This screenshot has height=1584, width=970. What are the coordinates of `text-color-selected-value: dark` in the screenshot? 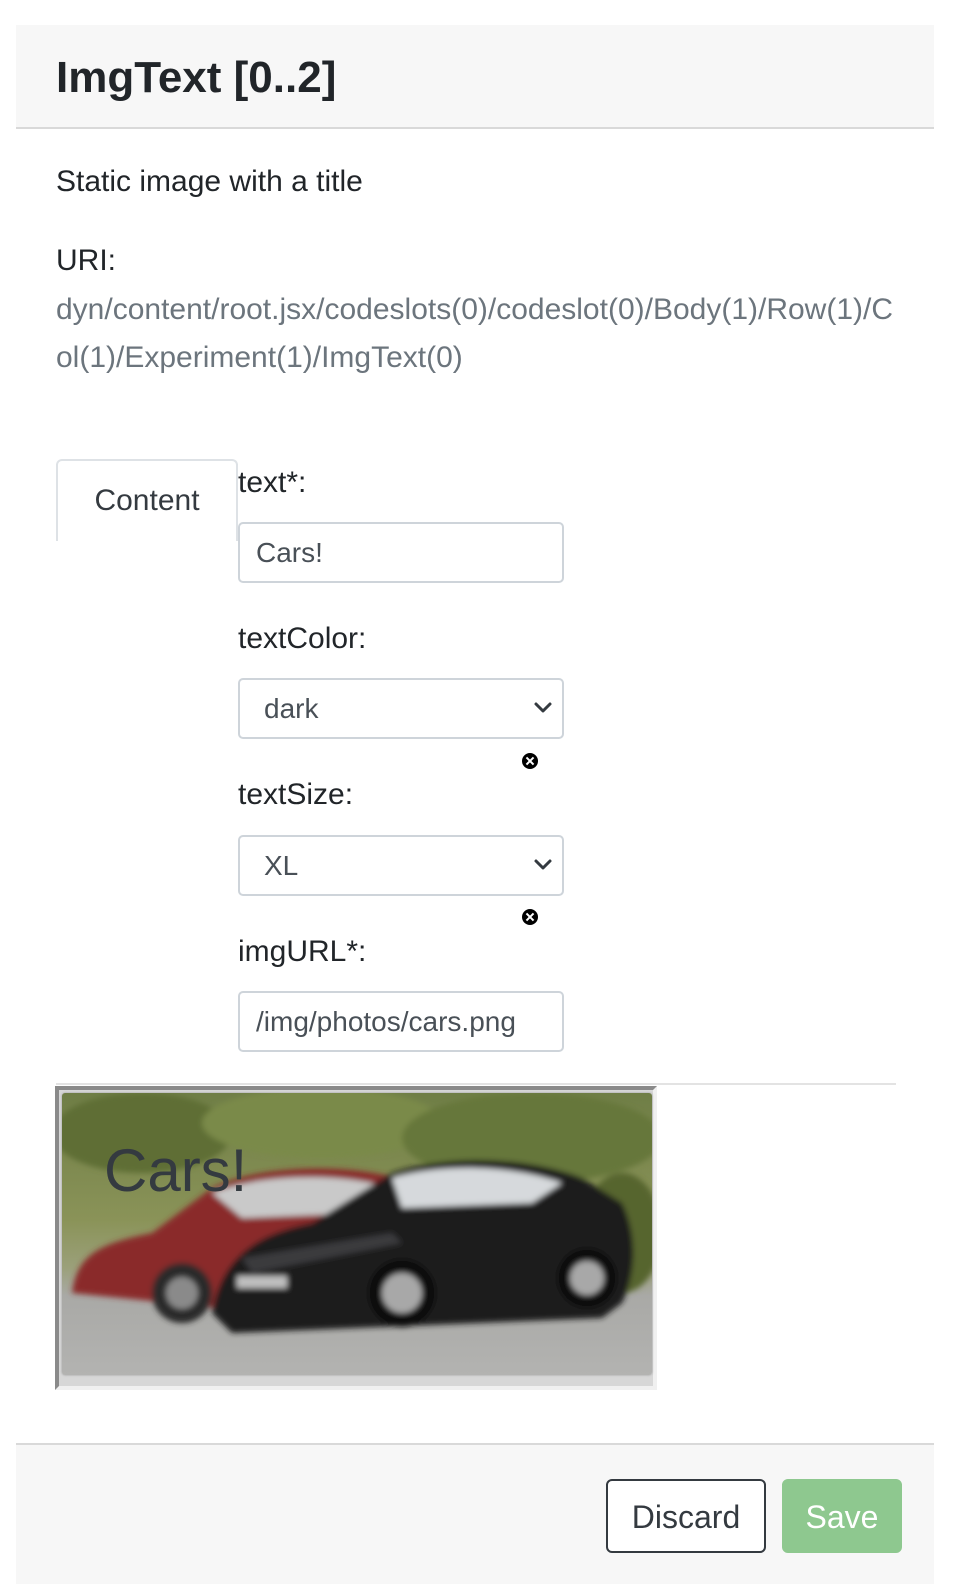 It's located at (291, 708).